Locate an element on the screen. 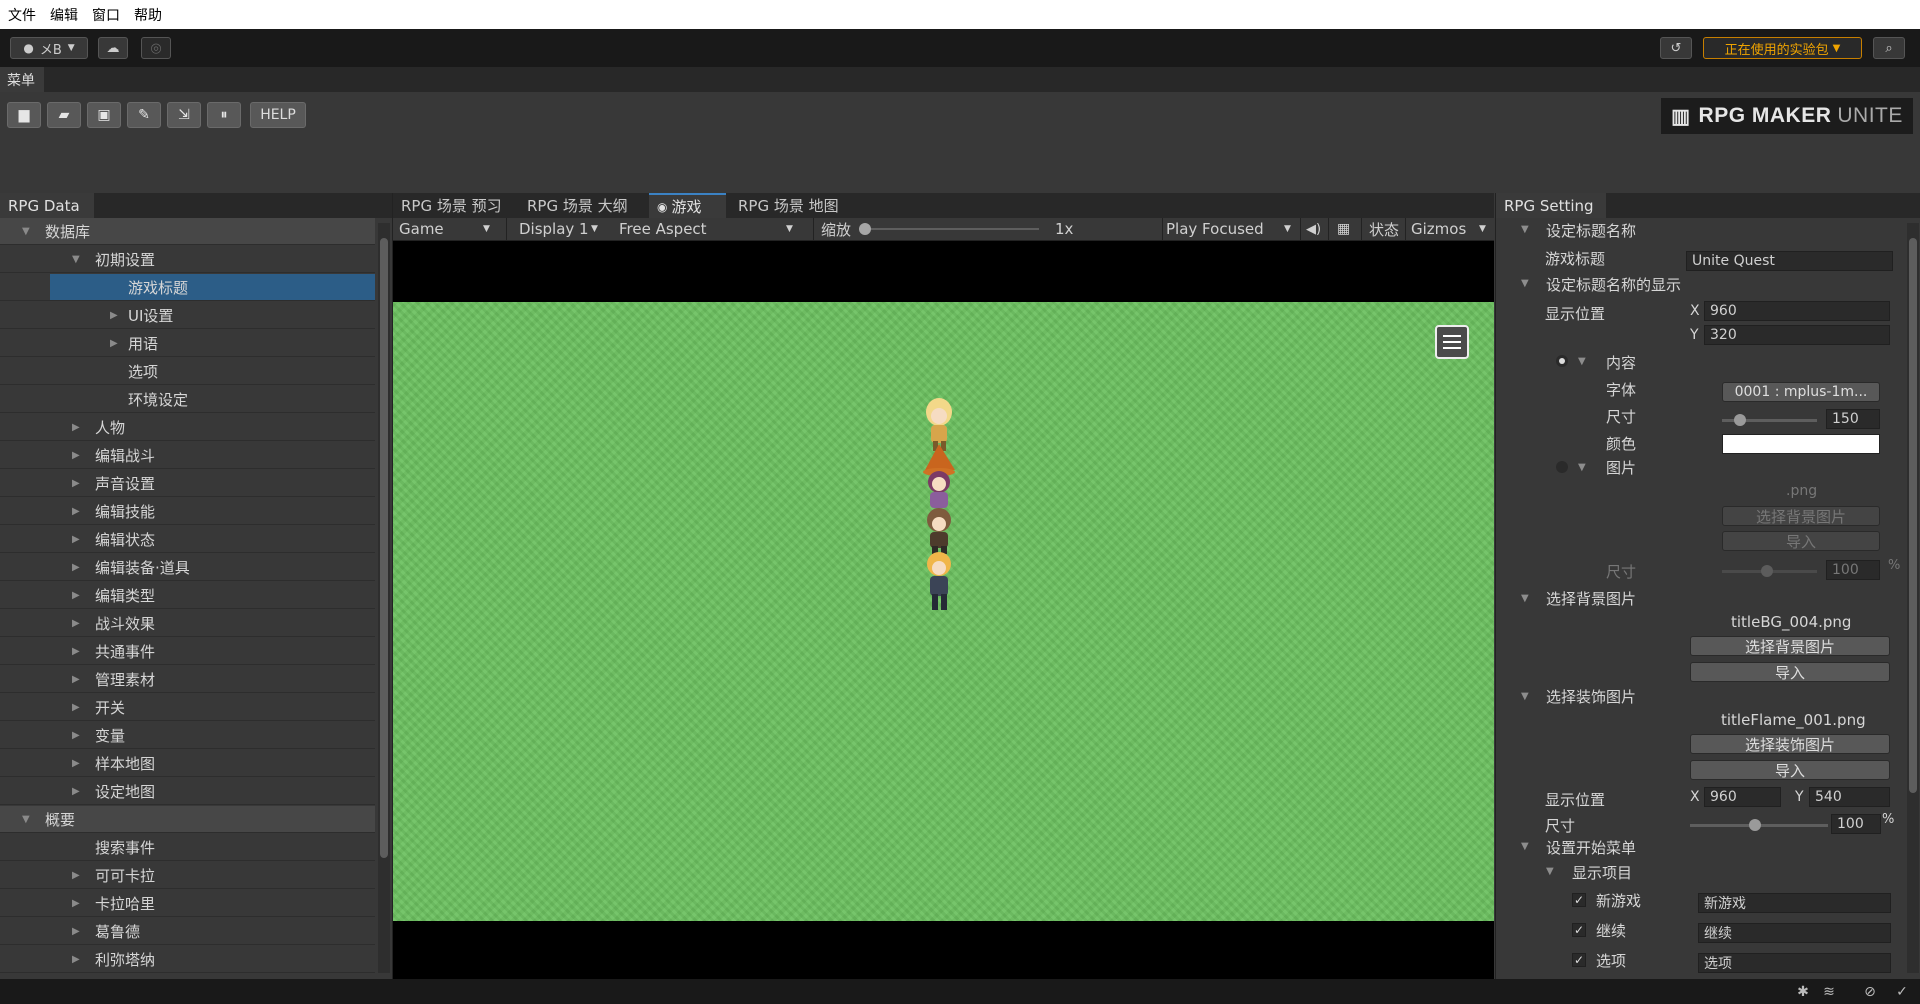 The width and height of the screenshot is (1920, 1004). tree-item: ▶ 编辑技能 is located at coordinates (187, 511).